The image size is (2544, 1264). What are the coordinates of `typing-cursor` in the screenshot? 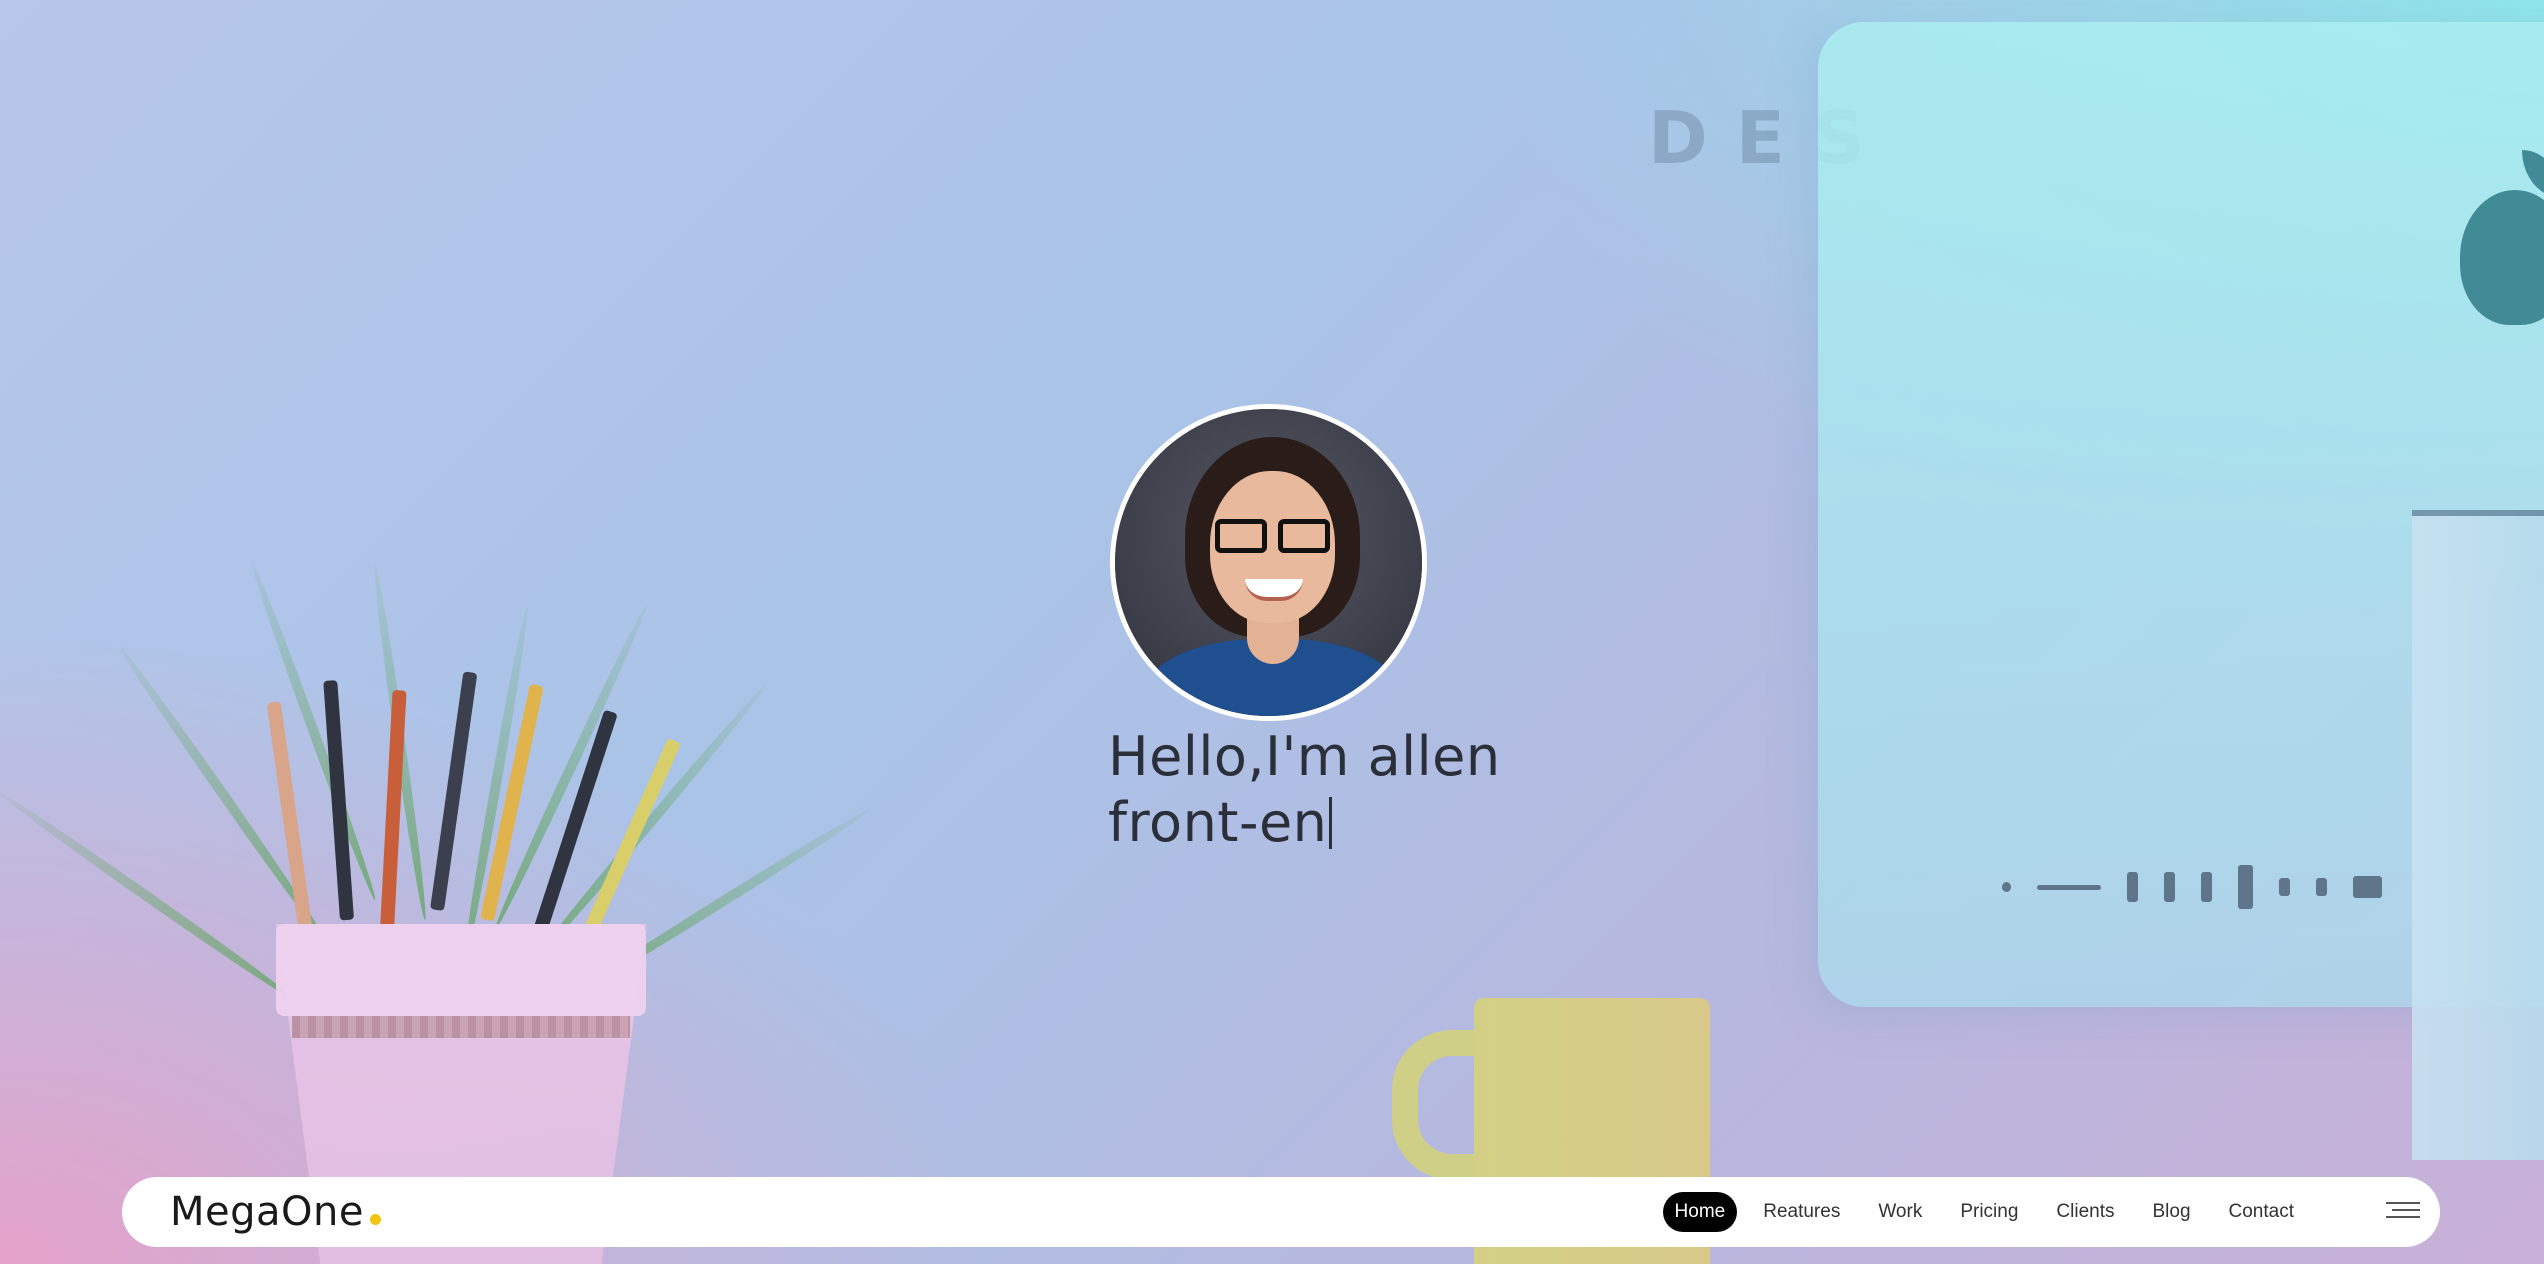 It's located at (1331, 823).